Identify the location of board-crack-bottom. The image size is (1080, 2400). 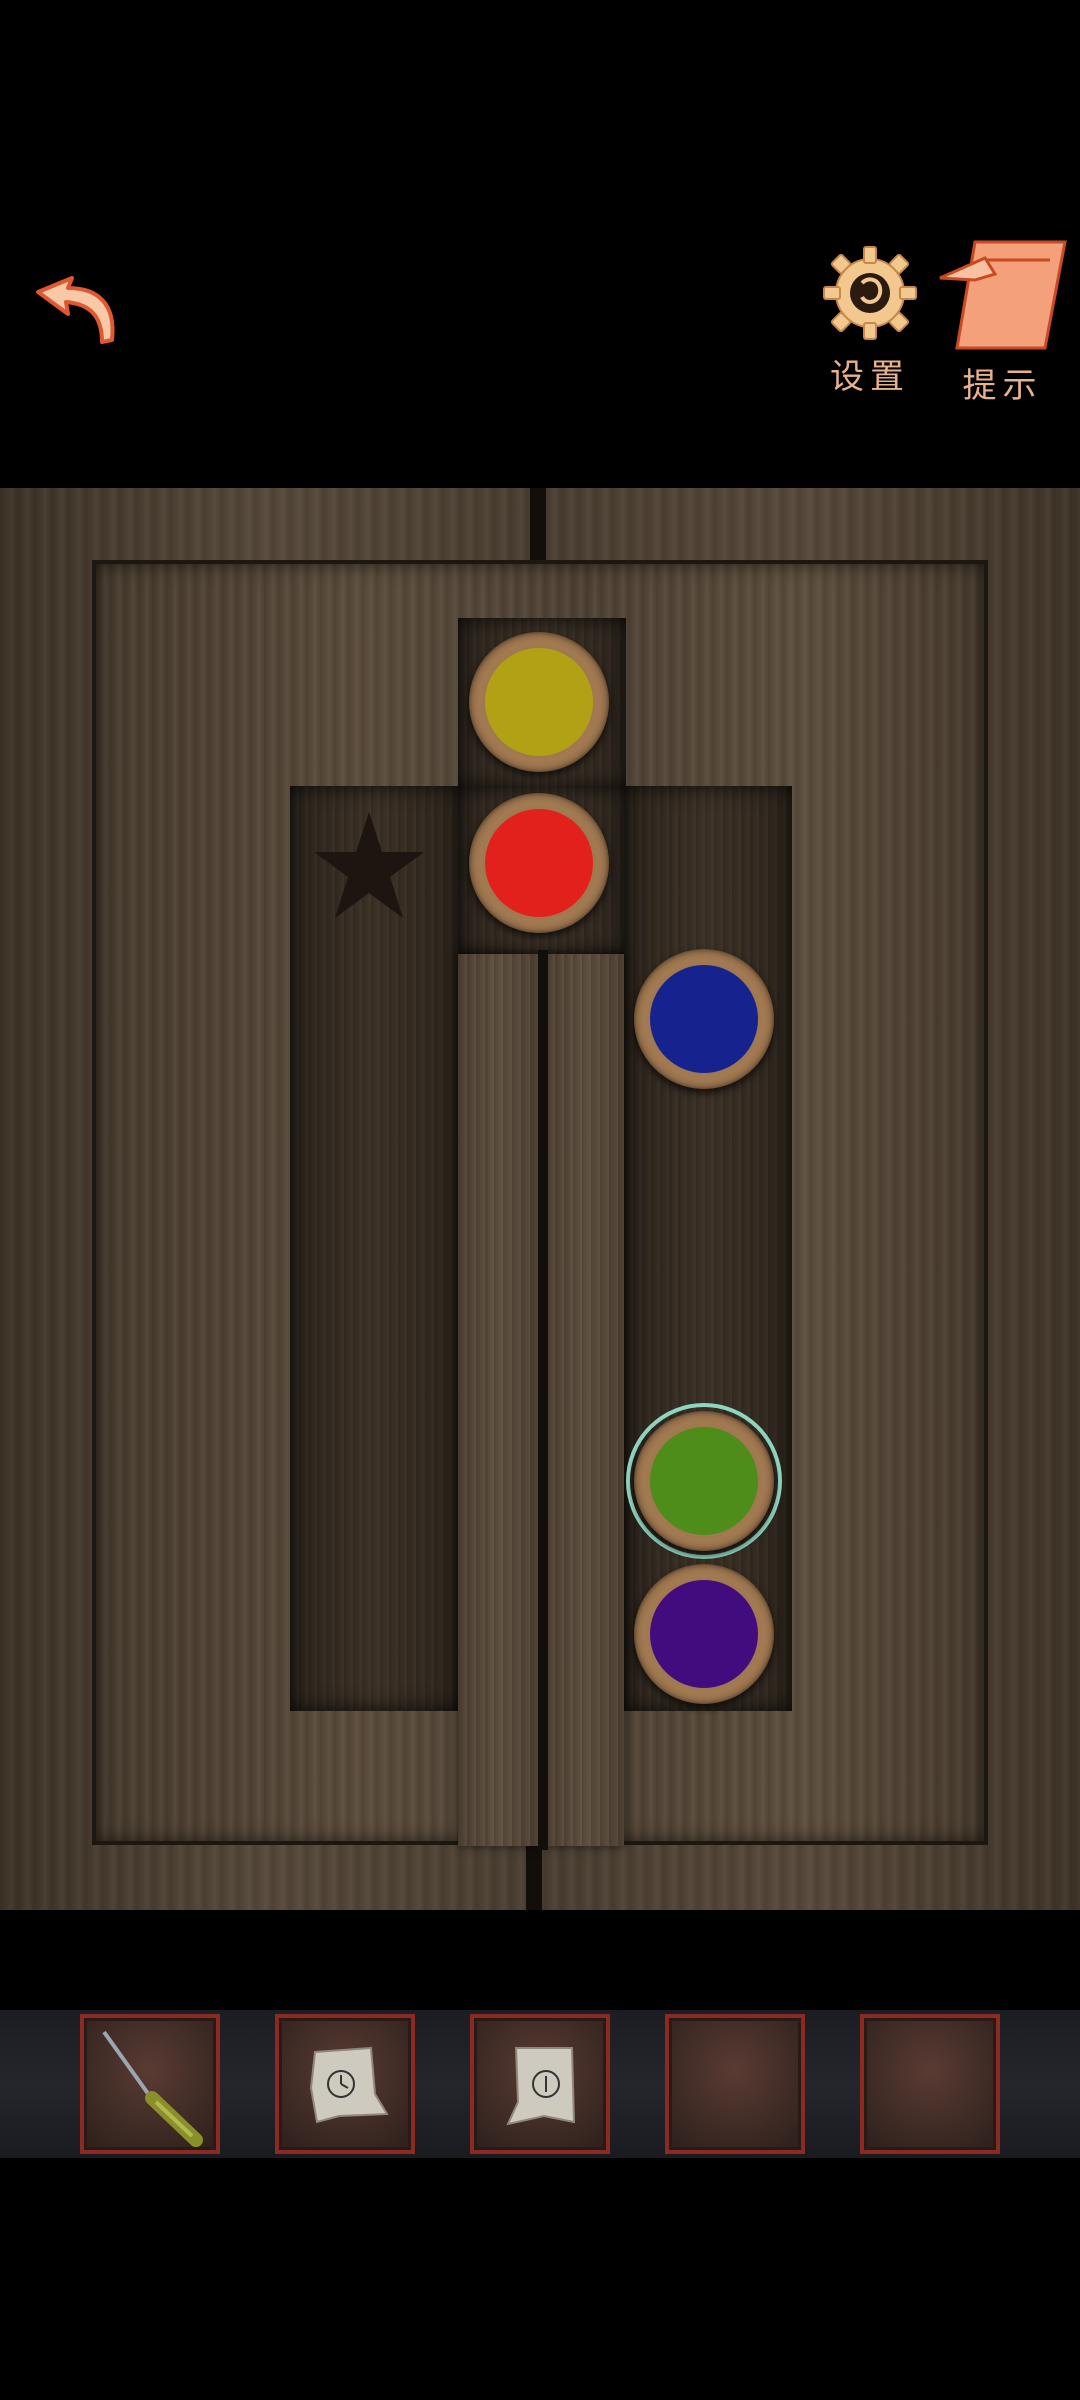
(534, 1877).